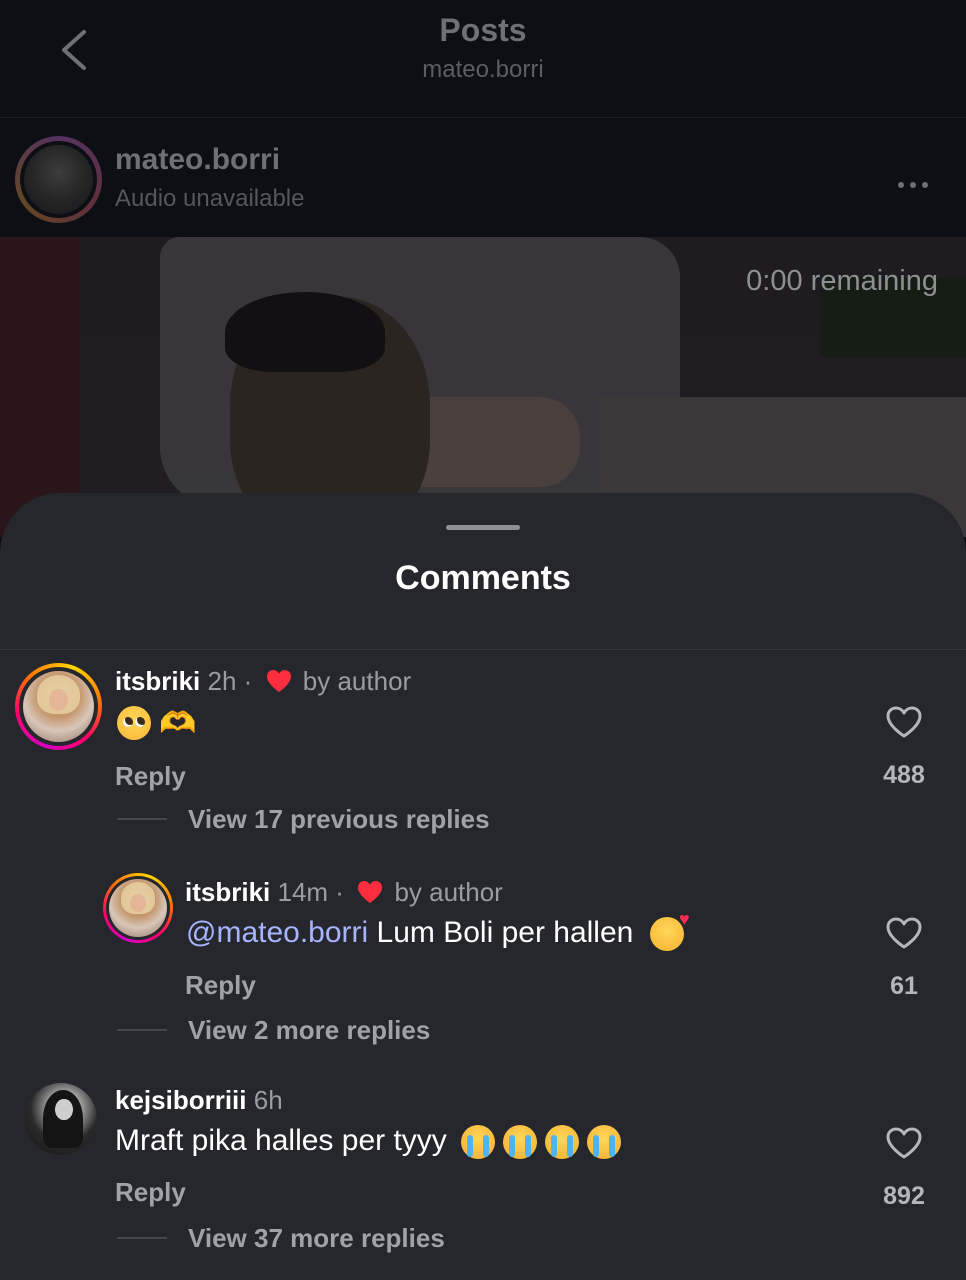 The height and width of the screenshot is (1280, 966). I want to click on comment-username: kejsiborriii, so click(181, 1100).